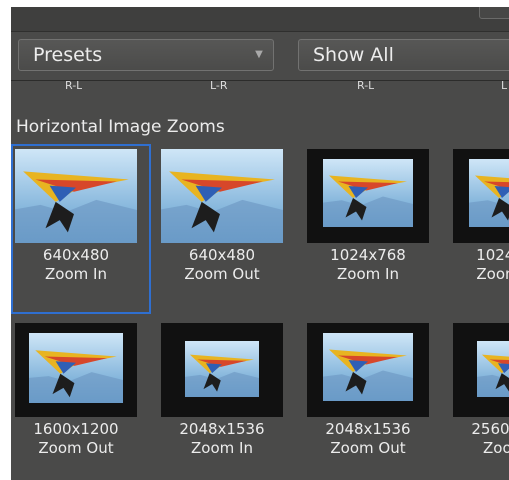  What do you see at coordinates (259, 54) in the screenshot?
I see `chevron-down-icon: ▼` at bounding box center [259, 54].